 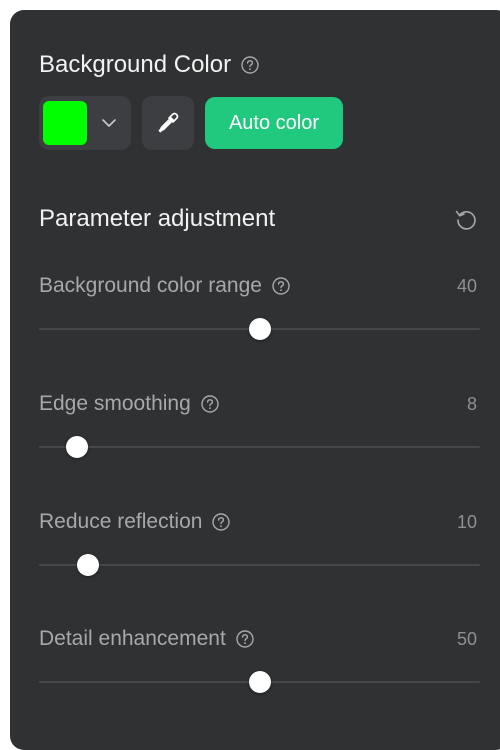 I want to click on parameter-adjustment-title-text: Parameter adjustment, so click(x=157, y=218).